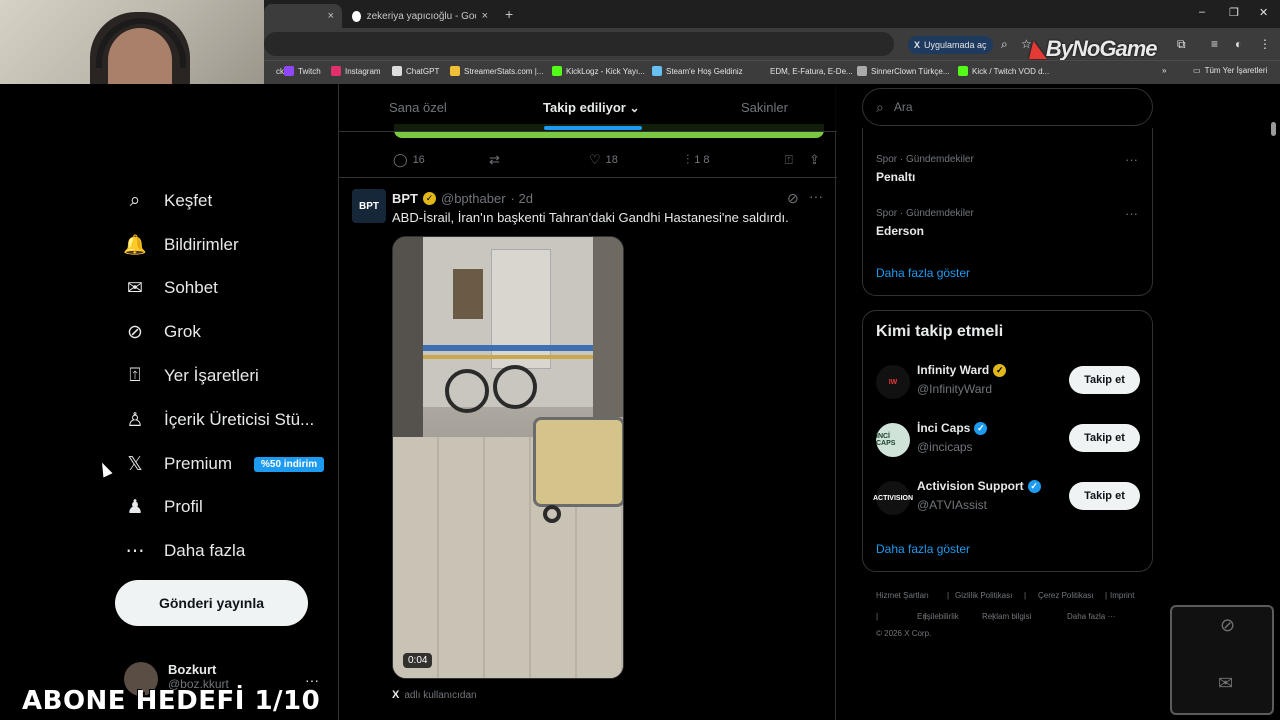  I want to click on bookmark-button: ⍐, so click(789, 160).